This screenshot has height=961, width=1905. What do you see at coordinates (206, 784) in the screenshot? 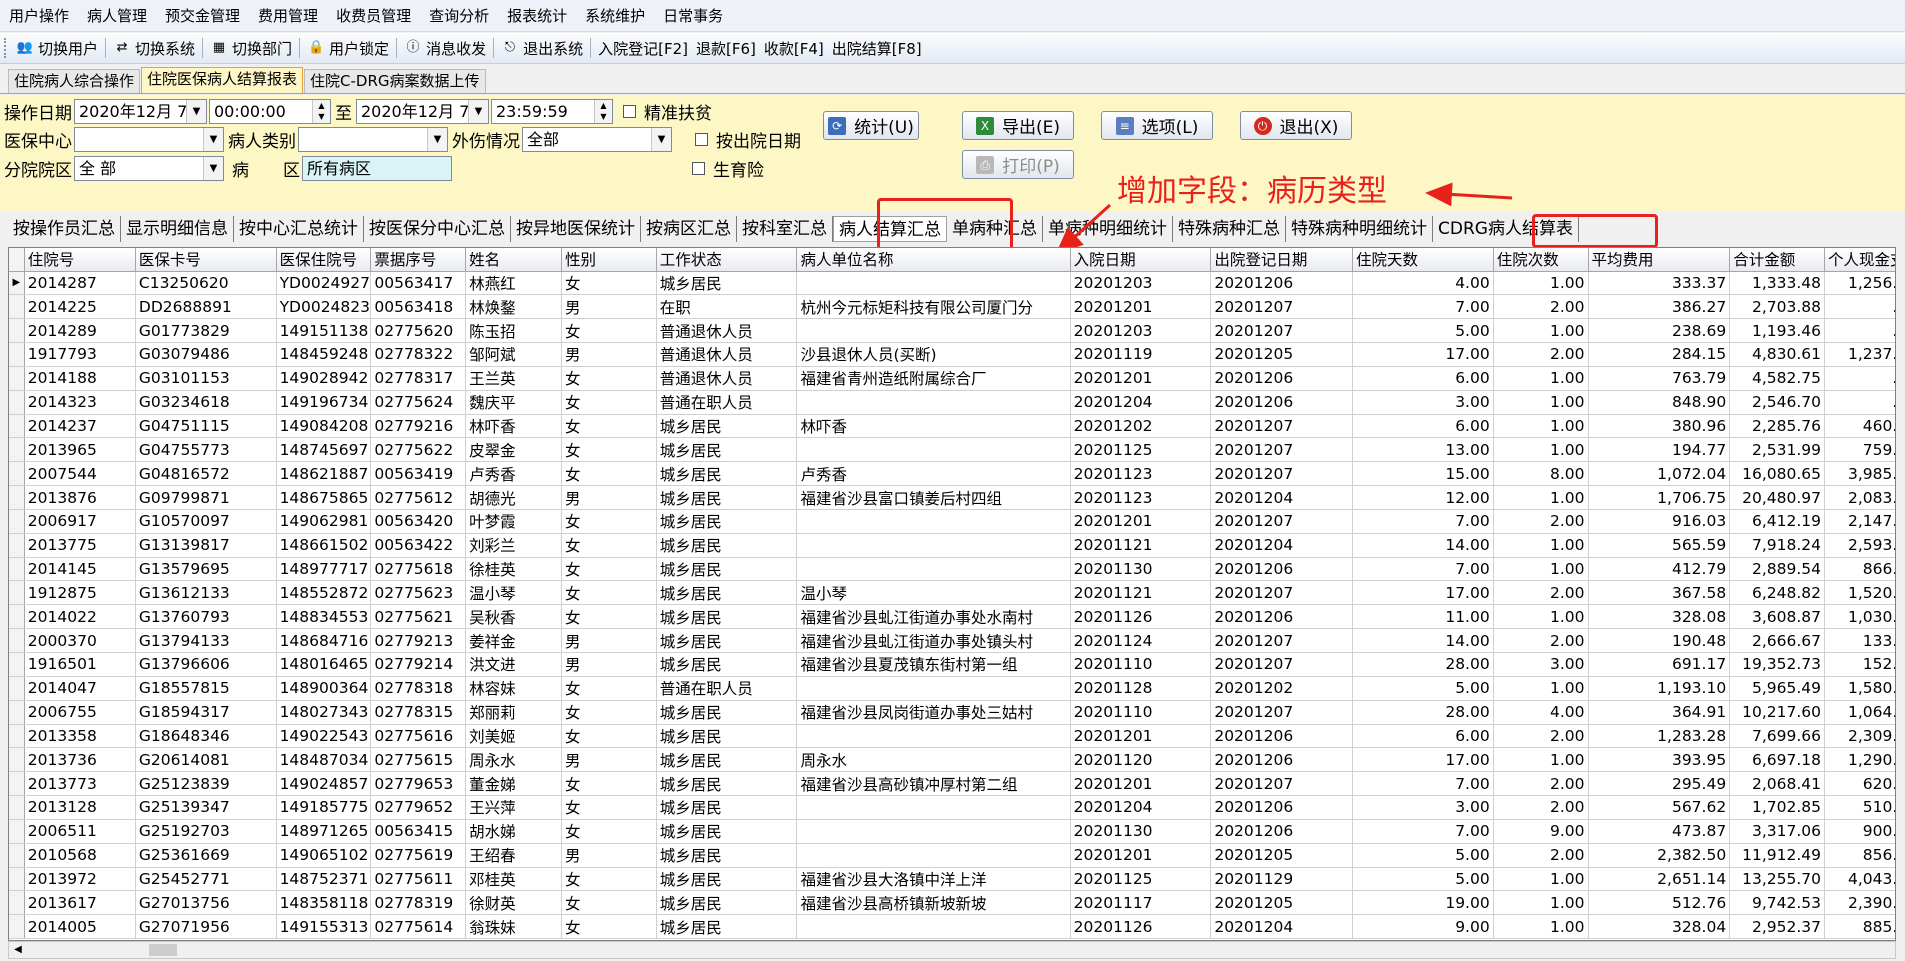
I see `table-cell: G25123839` at bounding box center [206, 784].